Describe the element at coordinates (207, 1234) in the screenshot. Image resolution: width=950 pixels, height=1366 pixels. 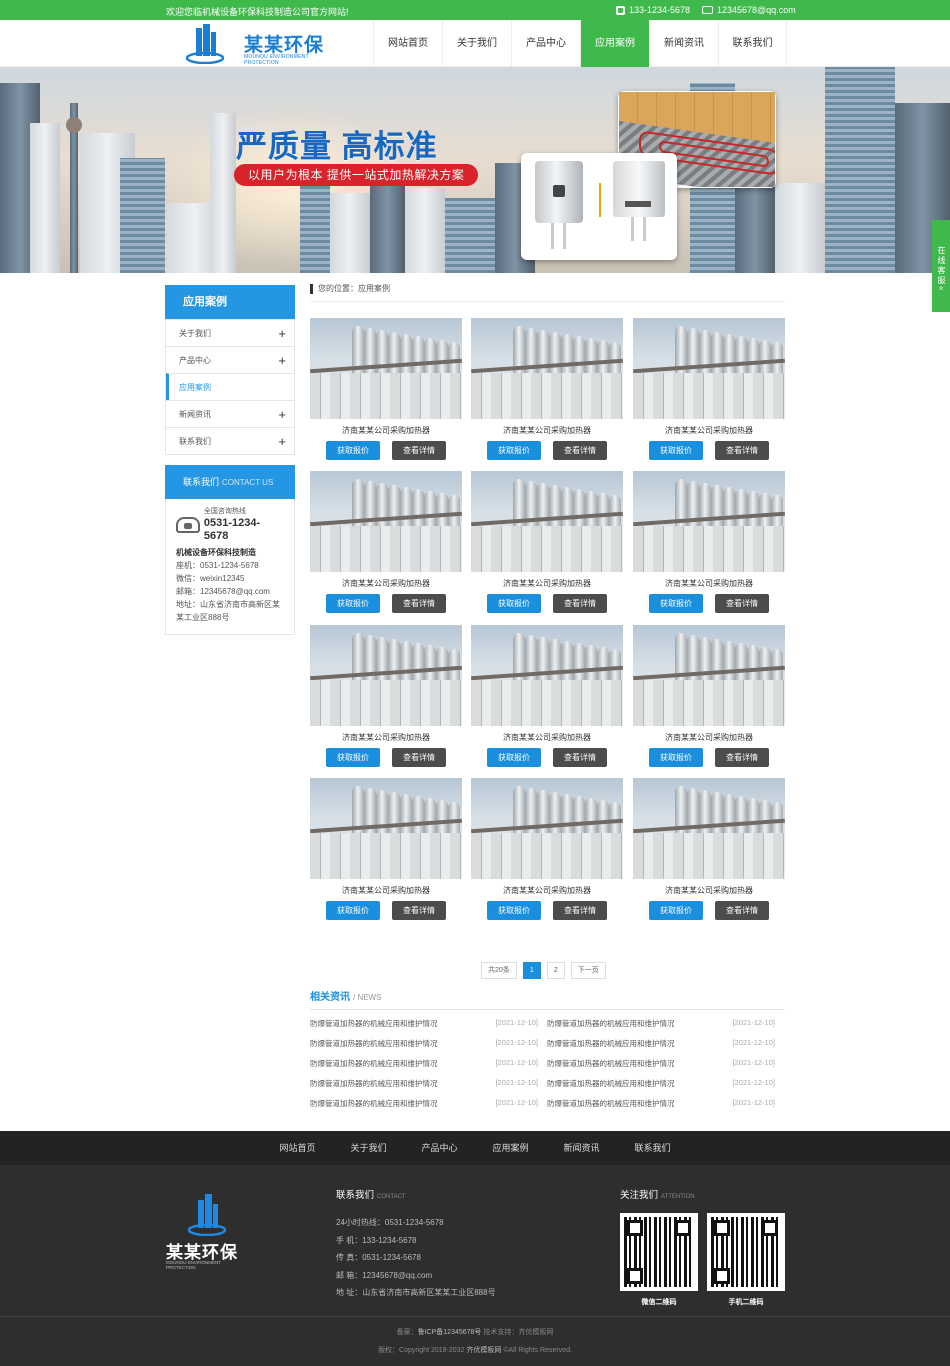
I see `footer-logo: 某某环保 MOUNOU ENVIRONMENT PROTECTION` at that location.